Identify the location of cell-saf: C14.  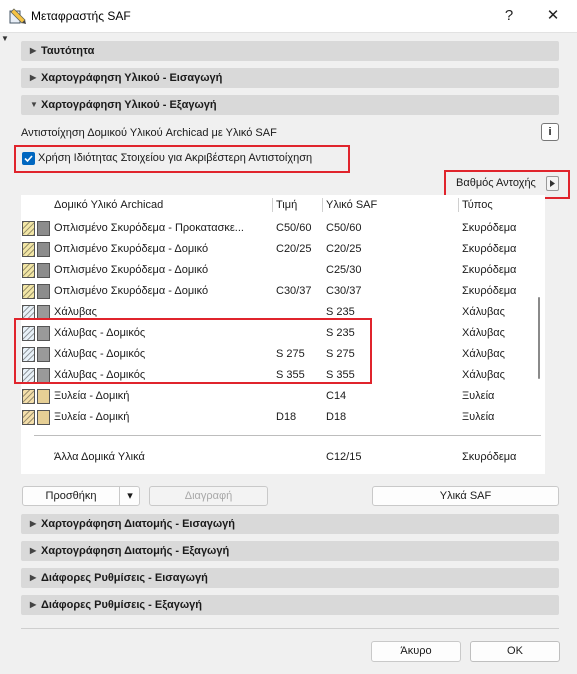
(336, 396).